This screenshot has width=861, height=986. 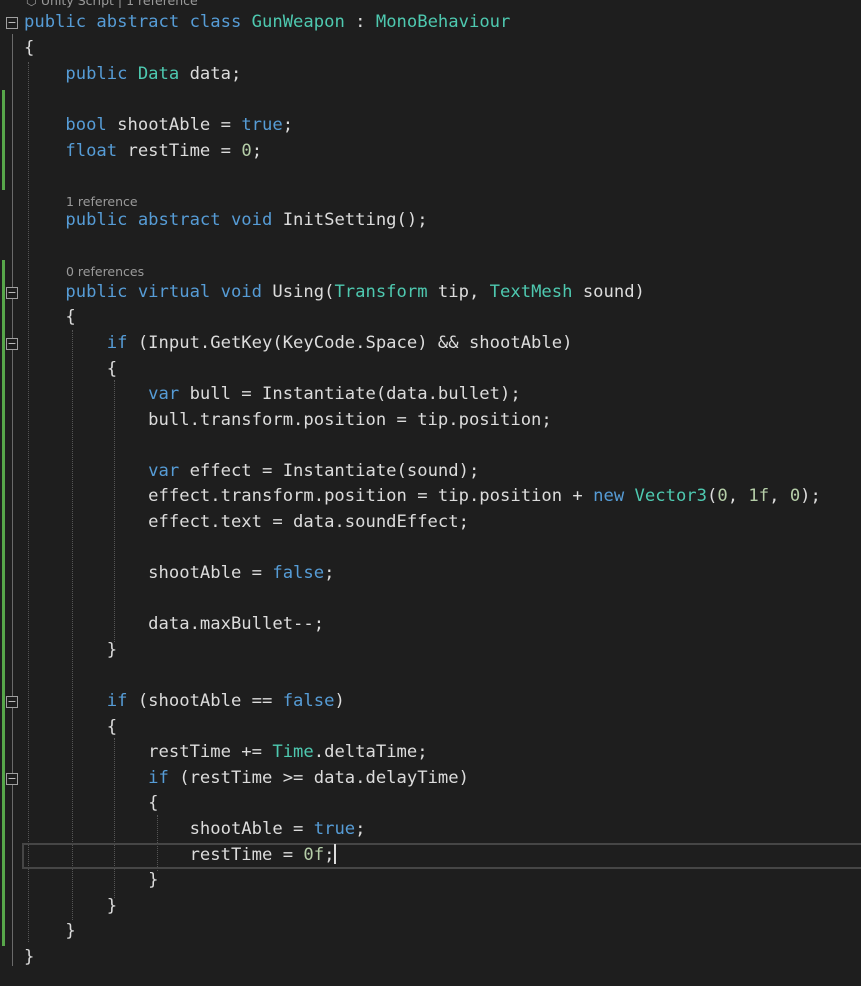 What do you see at coordinates (614, 496) in the screenshot?
I see `code-token: new` at bounding box center [614, 496].